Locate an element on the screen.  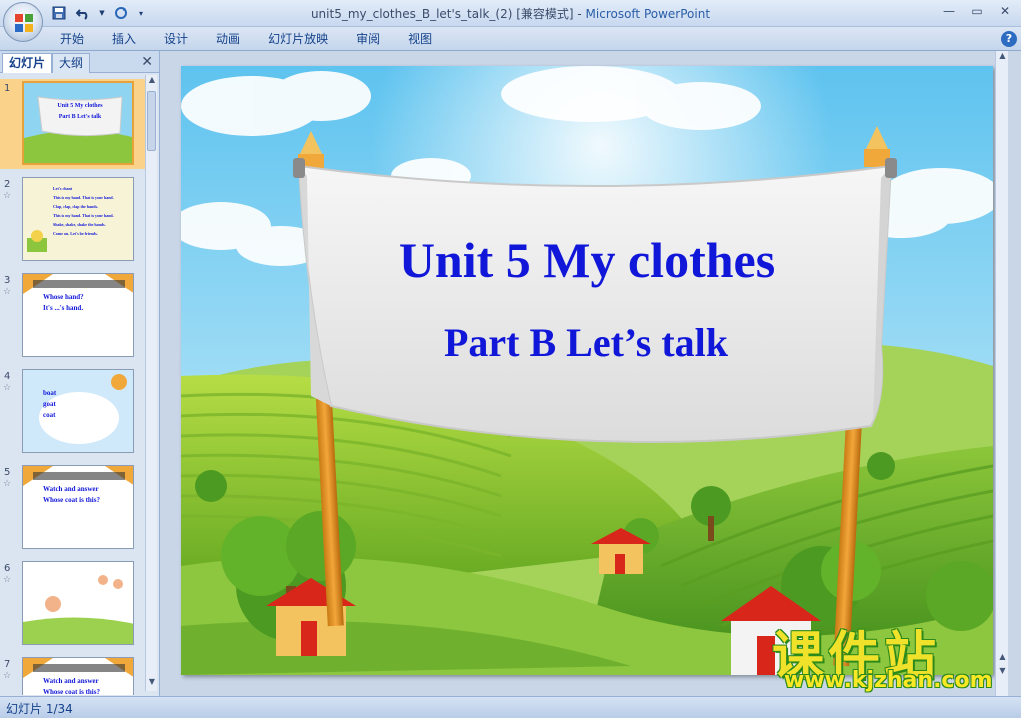
slide-thumbnail-row: 5 ☆ Watch and answer Whose coat is this? is located at coordinates (72, 508).